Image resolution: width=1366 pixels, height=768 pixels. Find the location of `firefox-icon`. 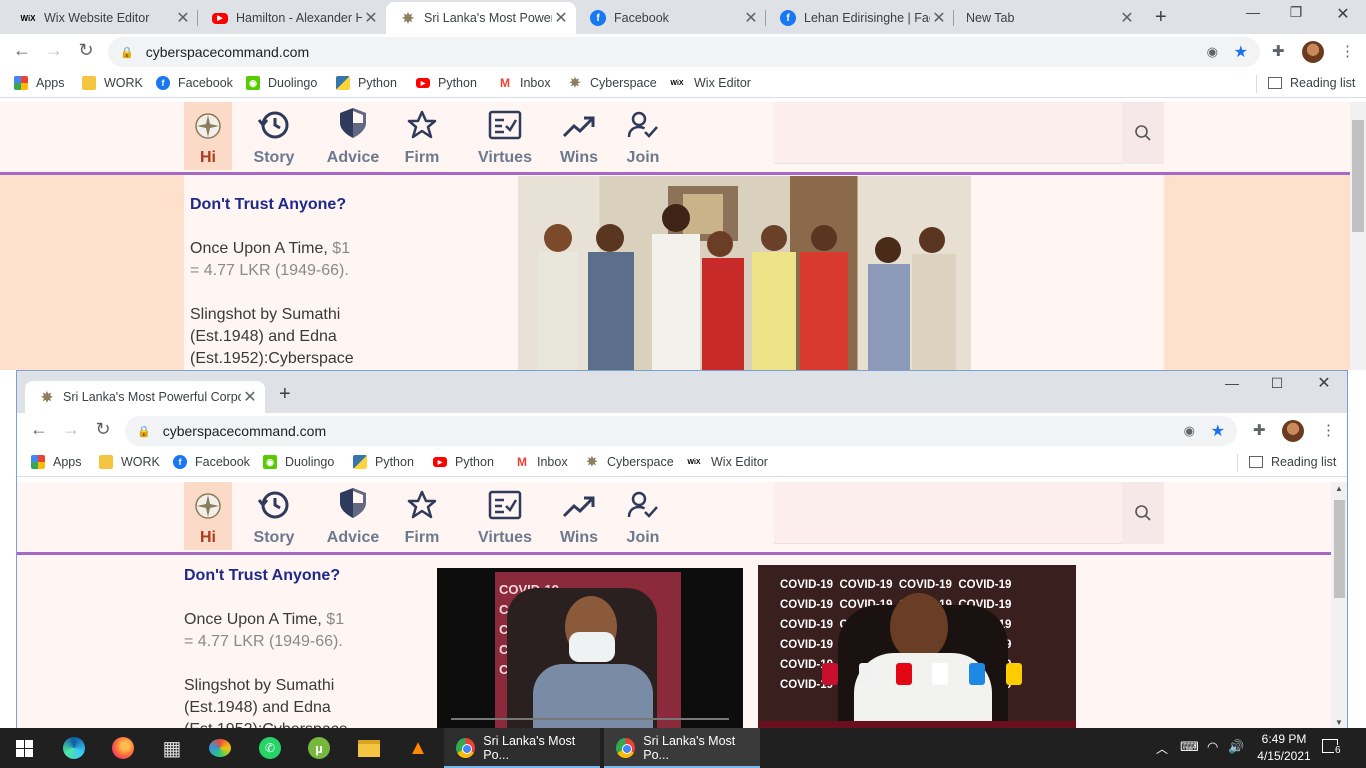

firefox-icon is located at coordinates (123, 748).